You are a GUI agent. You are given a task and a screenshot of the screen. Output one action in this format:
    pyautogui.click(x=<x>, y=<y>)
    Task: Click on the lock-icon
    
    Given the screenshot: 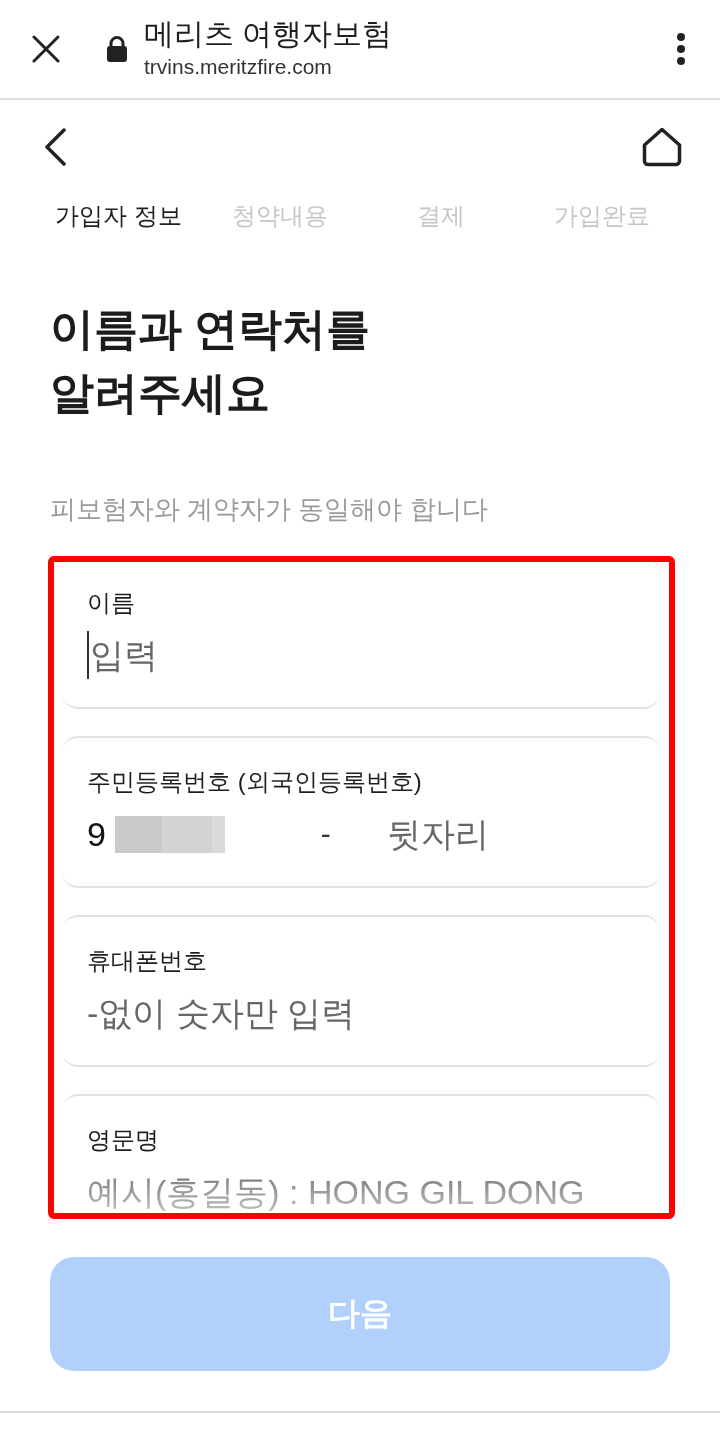 What is the action you would take?
    pyautogui.click(x=117, y=49)
    